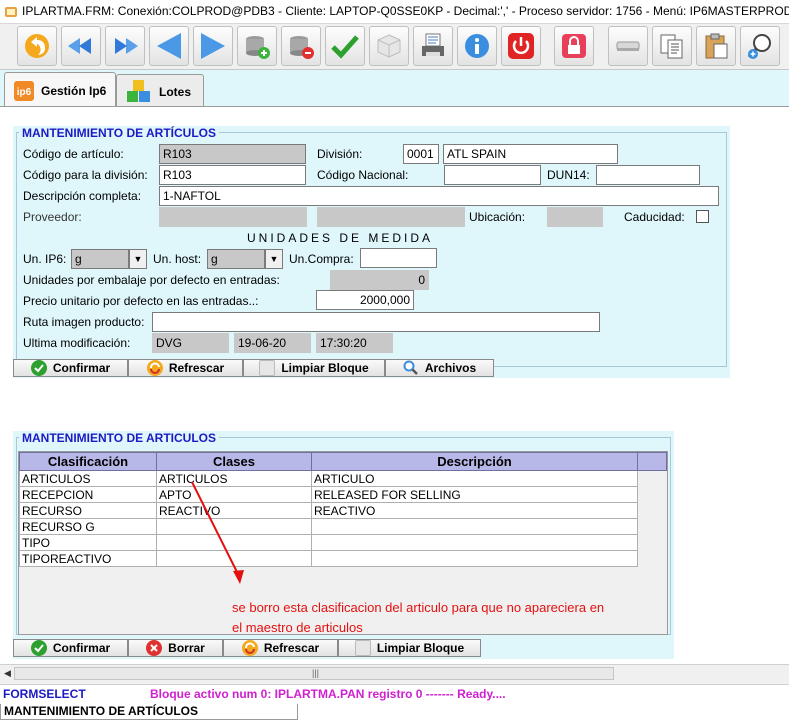  I want to click on table-row: TIPO, so click(328, 542).